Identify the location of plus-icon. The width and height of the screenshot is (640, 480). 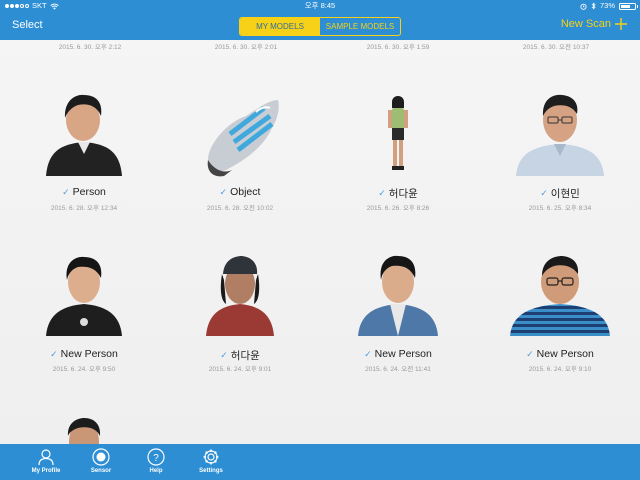
(621, 24).